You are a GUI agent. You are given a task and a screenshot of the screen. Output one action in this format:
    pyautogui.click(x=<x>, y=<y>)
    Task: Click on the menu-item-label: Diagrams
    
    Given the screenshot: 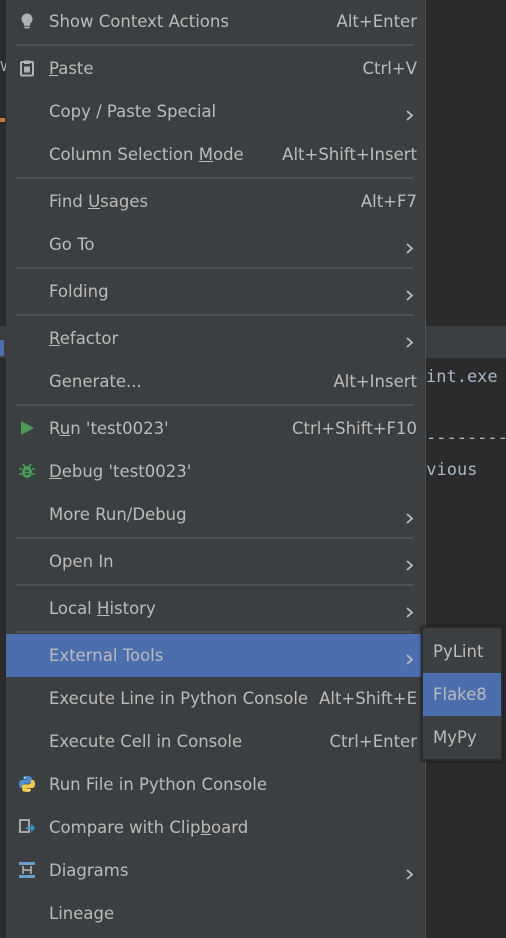 What is the action you would take?
    pyautogui.click(x=89, y=870)
    